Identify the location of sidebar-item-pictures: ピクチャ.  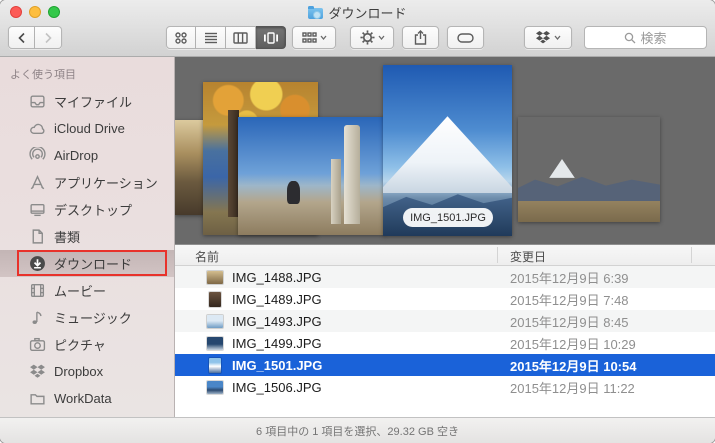
(87, 344).